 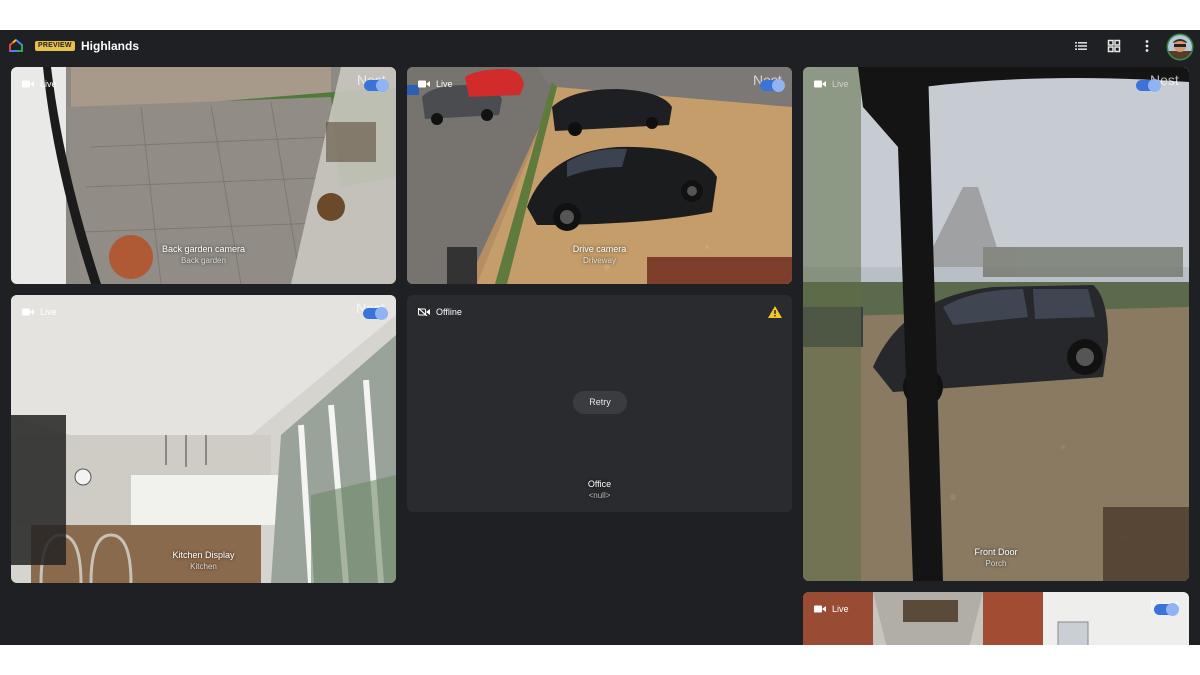 What do you see at coordinates (424, 312) in the screenshot?
I see `videocam-off-icon` at bounding box center [424, 312].